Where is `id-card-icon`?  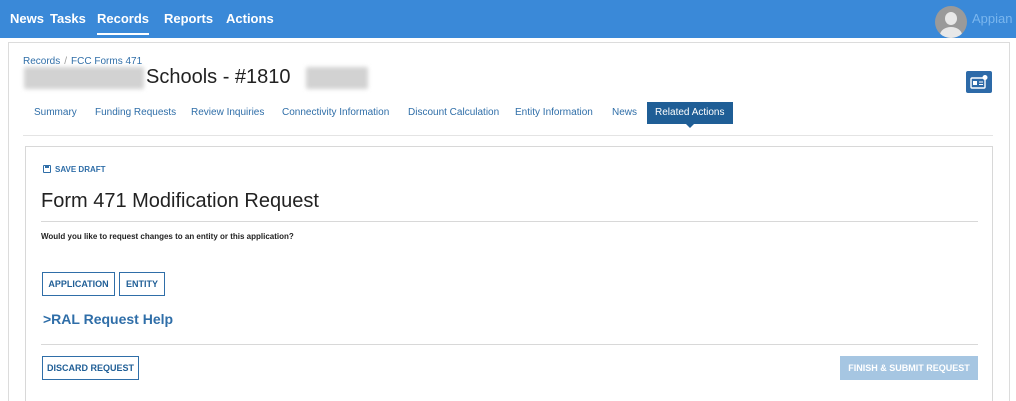 id-card-icon is located at coordinates (979, 82).